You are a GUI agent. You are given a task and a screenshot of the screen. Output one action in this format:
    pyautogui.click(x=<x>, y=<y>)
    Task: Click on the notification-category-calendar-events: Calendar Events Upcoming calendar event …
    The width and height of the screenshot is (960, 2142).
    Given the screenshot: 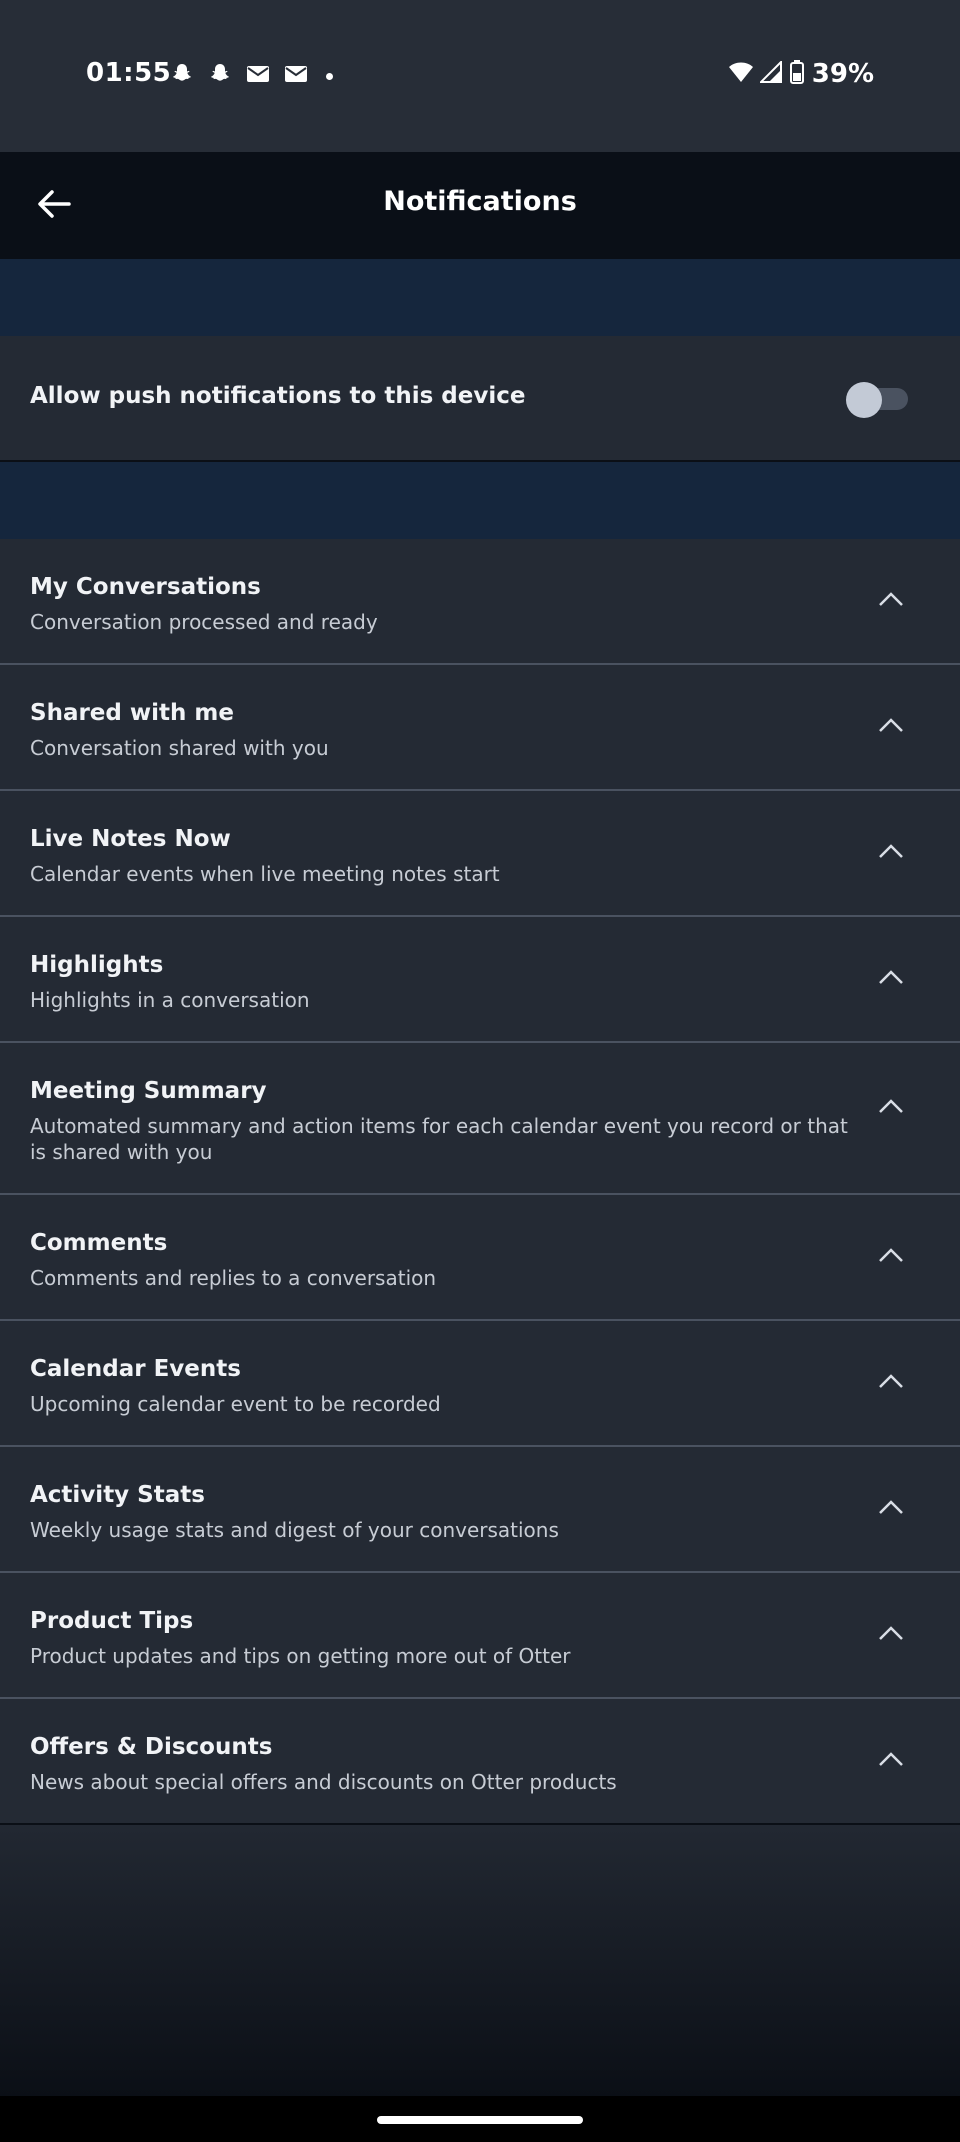 What is the action you would take?
    pyautogui.click(x=480, y=1384)
    